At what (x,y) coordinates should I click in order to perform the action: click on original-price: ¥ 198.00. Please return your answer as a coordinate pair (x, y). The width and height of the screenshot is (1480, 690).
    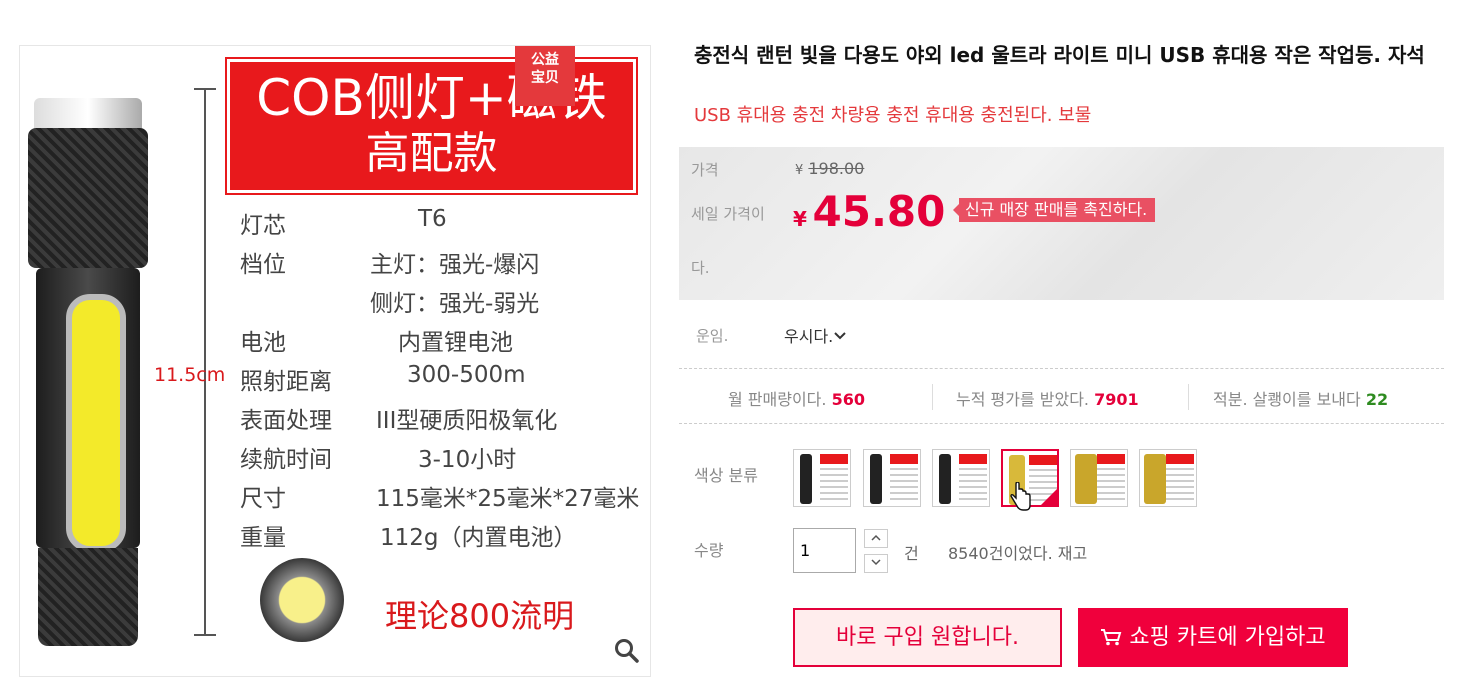
    Looking at the image, I should click on (829, 168).